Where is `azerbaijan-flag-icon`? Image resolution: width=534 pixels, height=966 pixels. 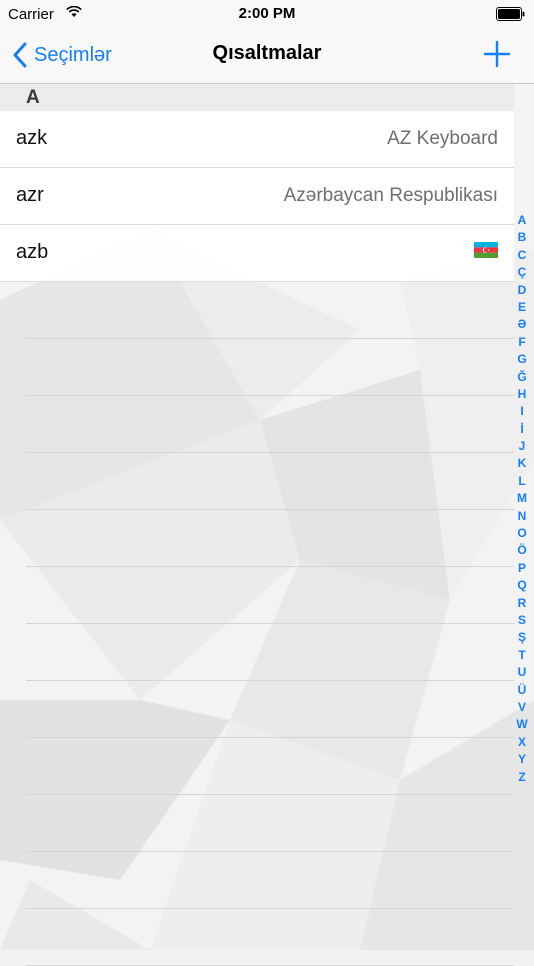
azerbaijan-flag-icon is located at coordinates (486, 250).